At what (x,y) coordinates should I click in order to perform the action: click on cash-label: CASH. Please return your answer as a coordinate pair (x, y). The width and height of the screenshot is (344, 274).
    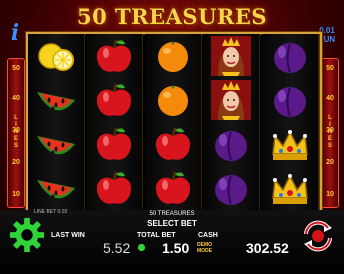
    Looking at the image, I should click on (208, 235).